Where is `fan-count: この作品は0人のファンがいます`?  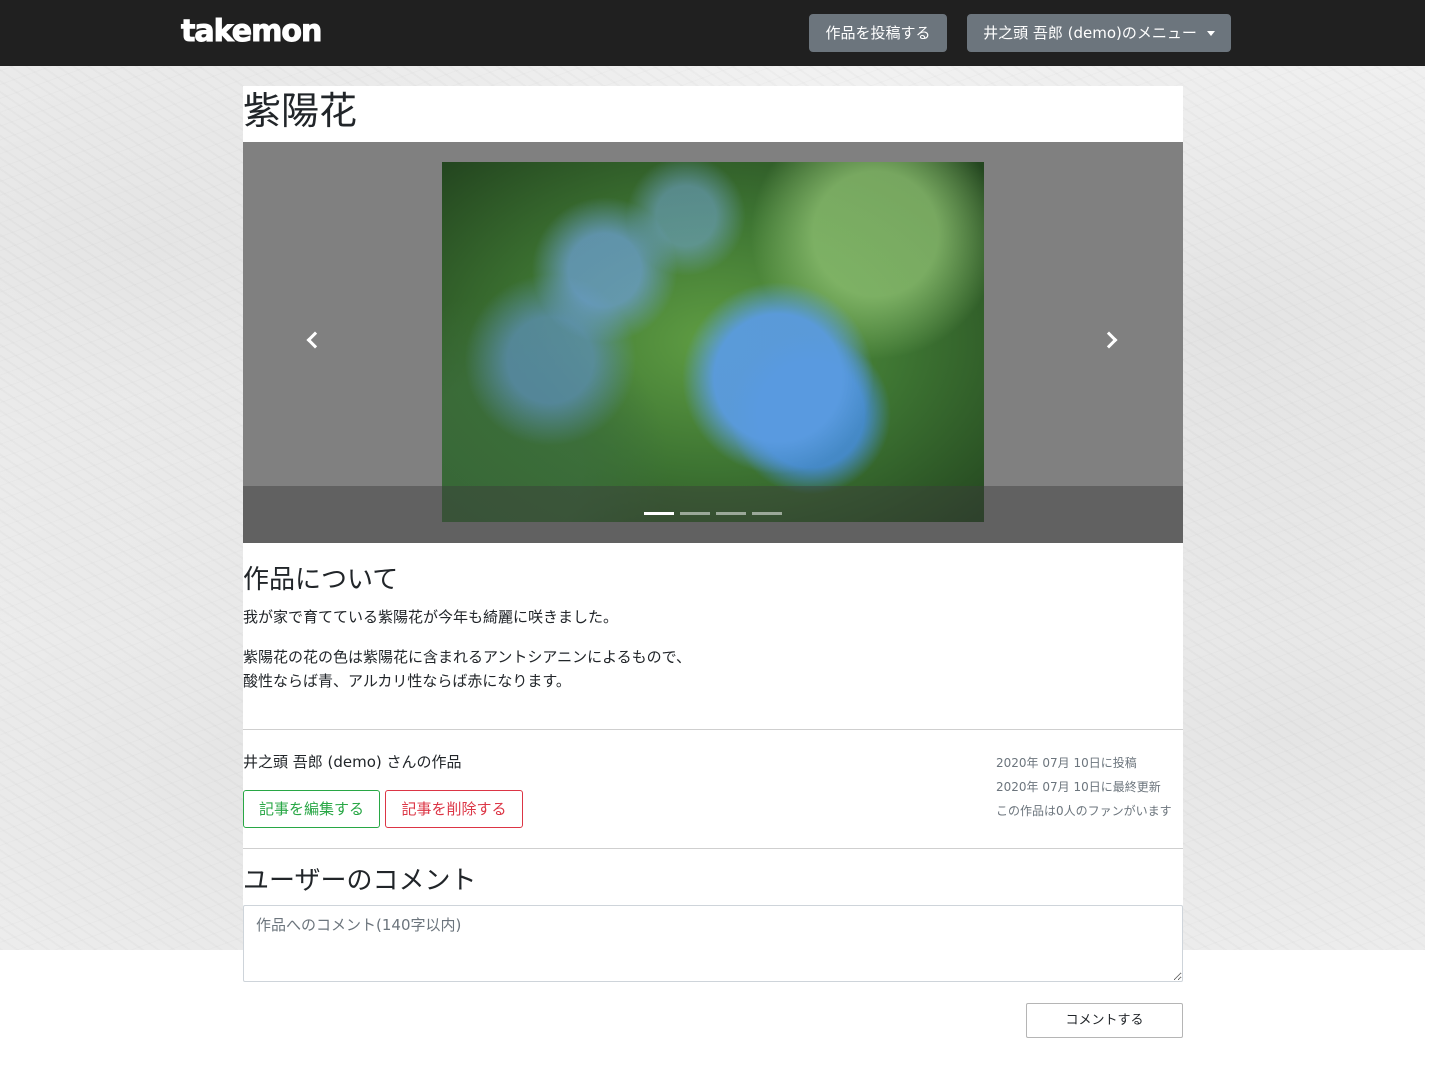
fan-count: この作品は0人のファンがいます is located at coordinates (1084, 811).